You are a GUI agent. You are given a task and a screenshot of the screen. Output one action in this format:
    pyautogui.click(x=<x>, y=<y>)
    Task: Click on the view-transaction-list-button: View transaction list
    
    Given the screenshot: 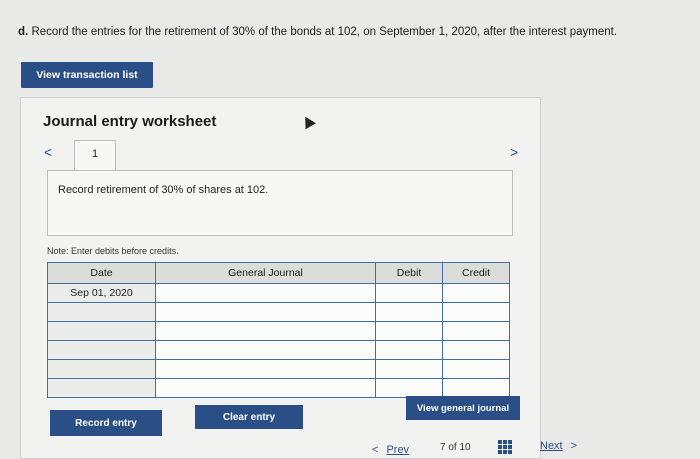 What is the action you would take?
    pyautogui.click(x=87, y=75)
    